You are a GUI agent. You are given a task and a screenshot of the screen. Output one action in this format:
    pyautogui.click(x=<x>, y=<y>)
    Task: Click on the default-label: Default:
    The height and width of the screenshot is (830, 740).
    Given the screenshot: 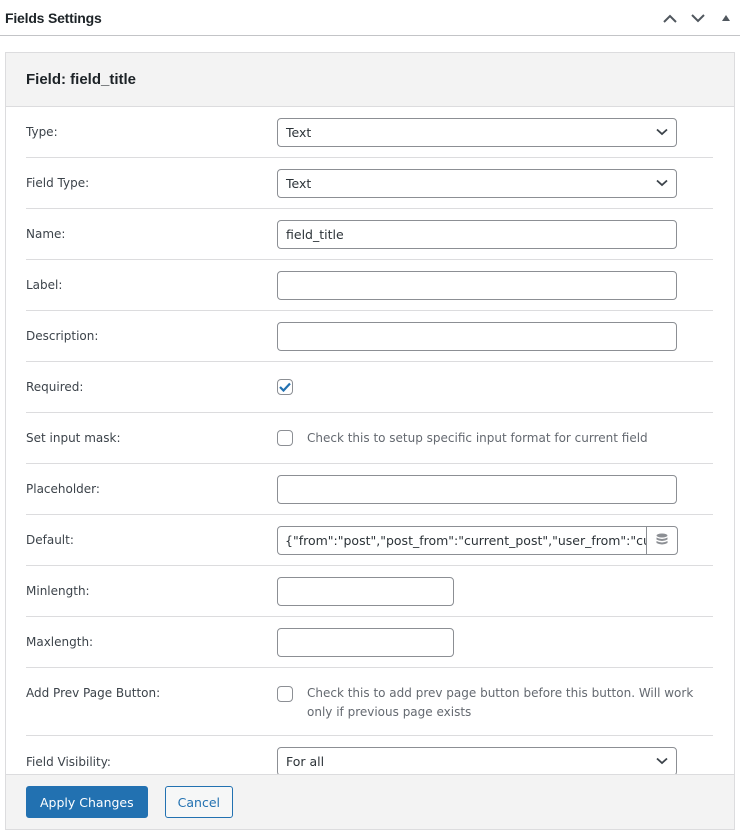 What is the action you would take?
    pyautogui.click(x=50, y=540)
    